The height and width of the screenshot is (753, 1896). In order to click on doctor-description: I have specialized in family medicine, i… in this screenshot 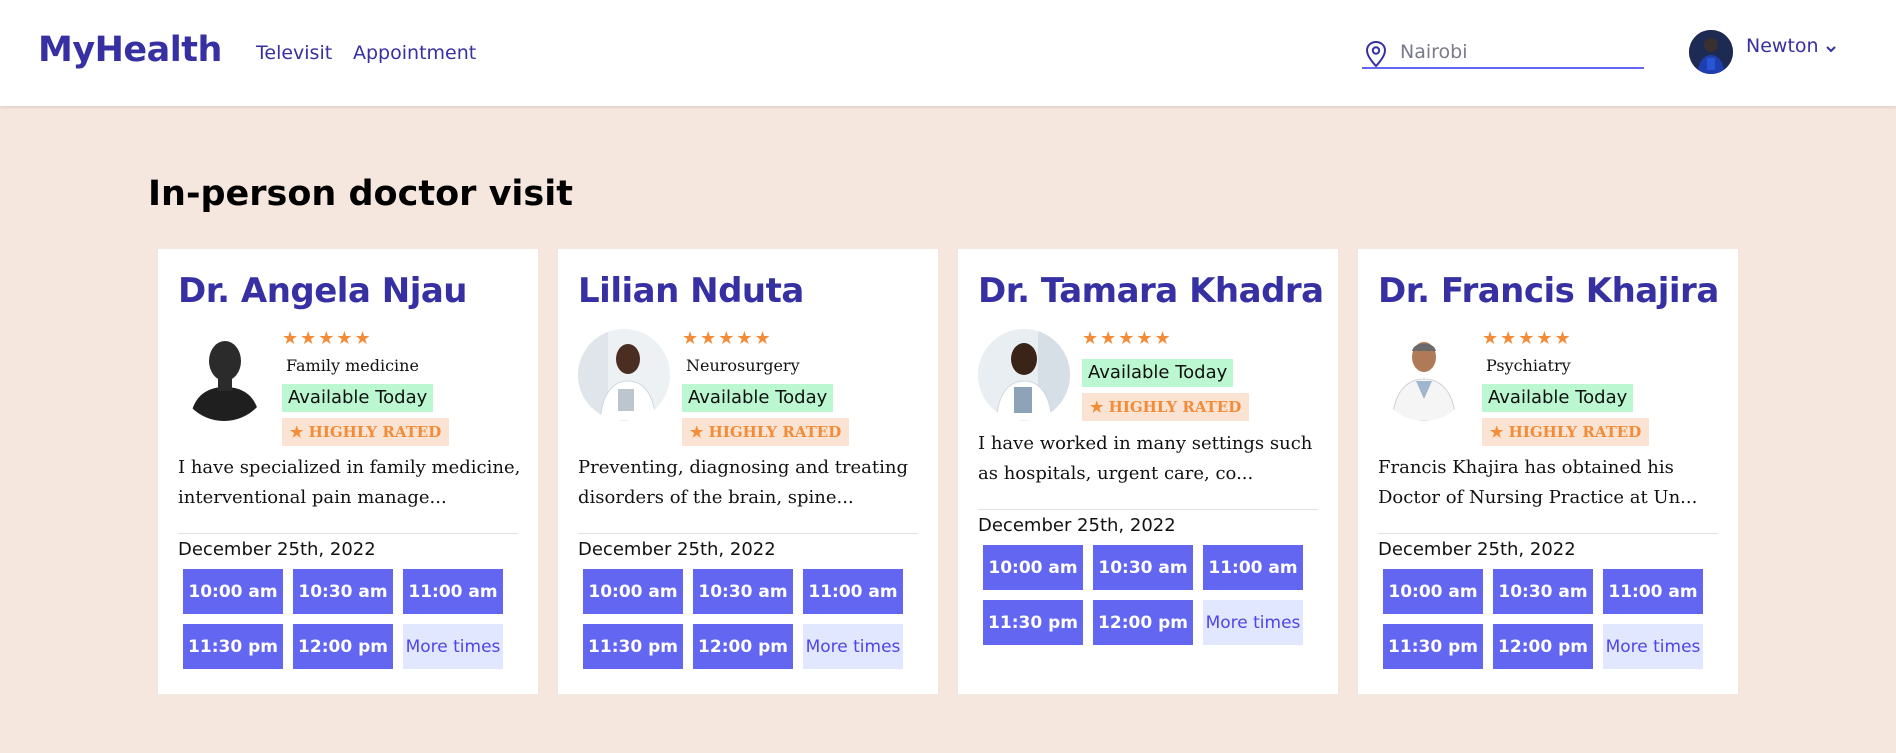, I will do `click(349, 482)`.